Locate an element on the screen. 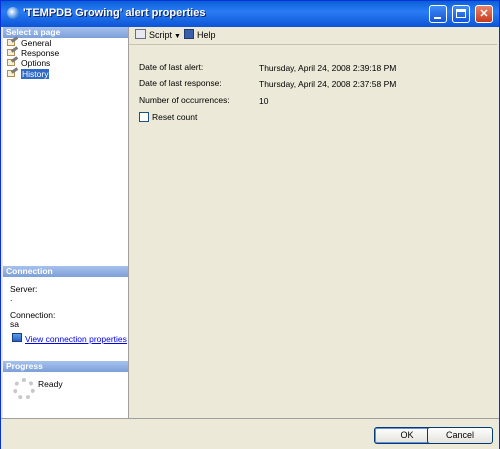 The width and height of the screenshot is (500, 449). toolbar: Script ▼ Help is located at coordinates (313, 35).